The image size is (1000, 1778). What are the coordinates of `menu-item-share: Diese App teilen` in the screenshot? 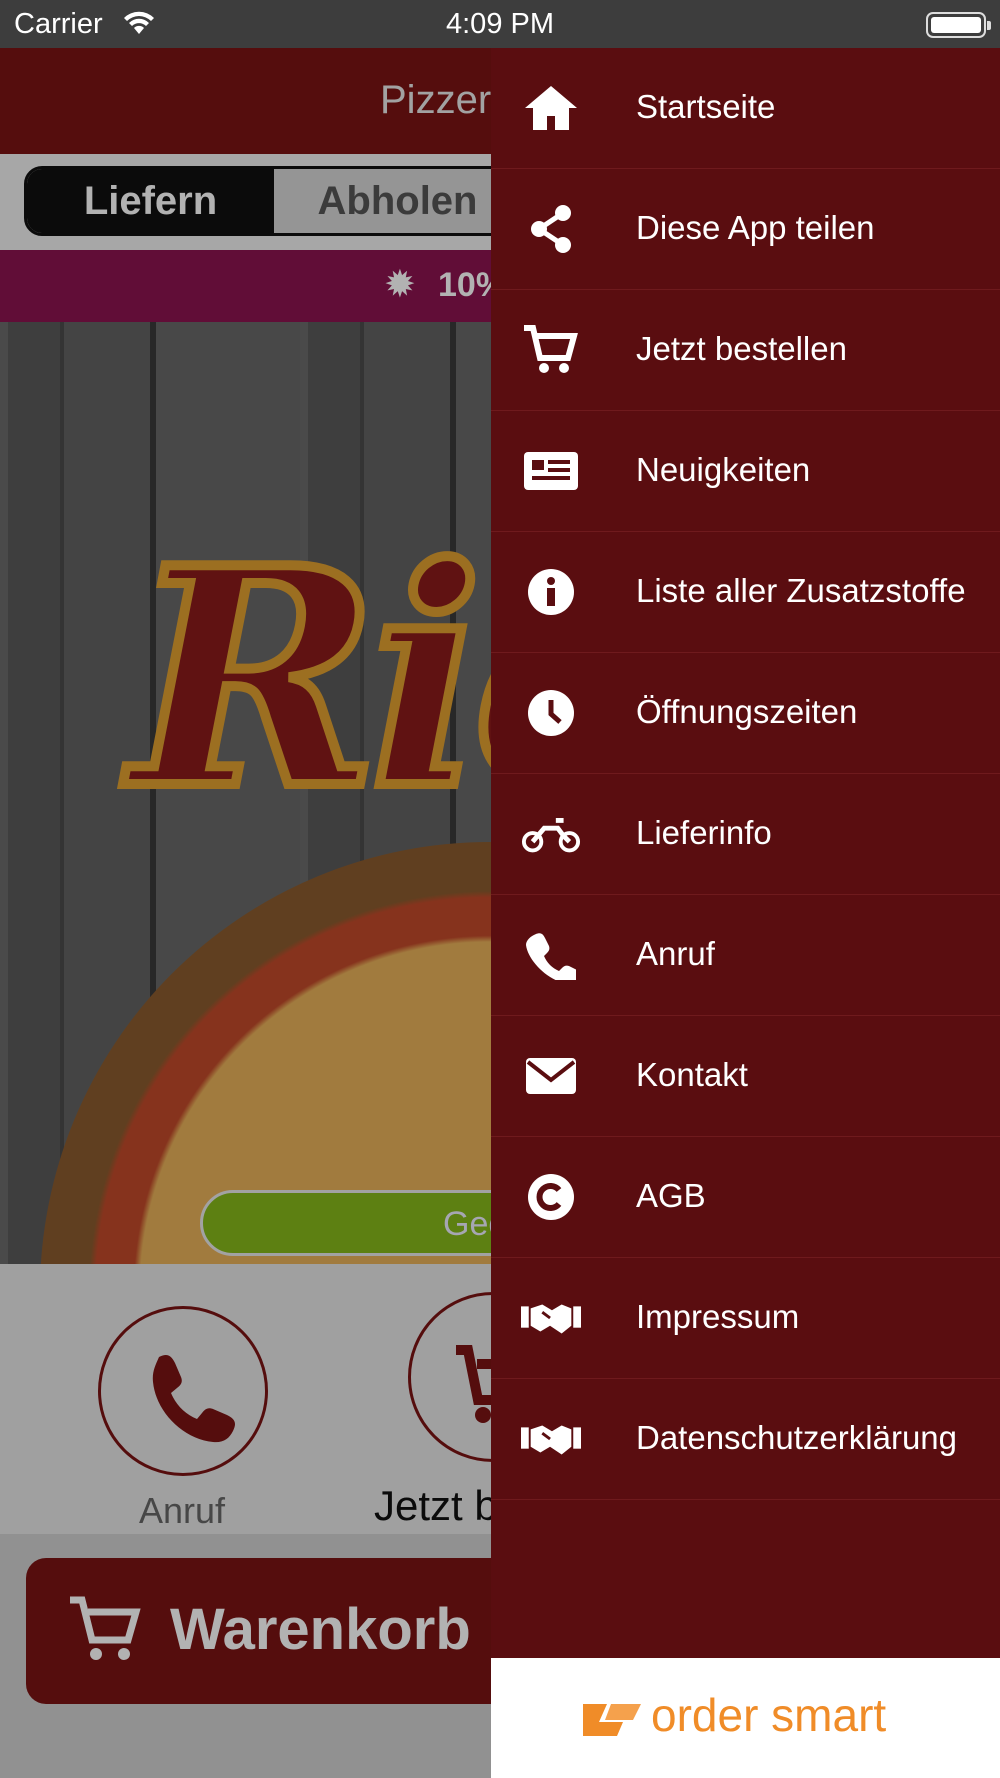 It's located at (745, 229).